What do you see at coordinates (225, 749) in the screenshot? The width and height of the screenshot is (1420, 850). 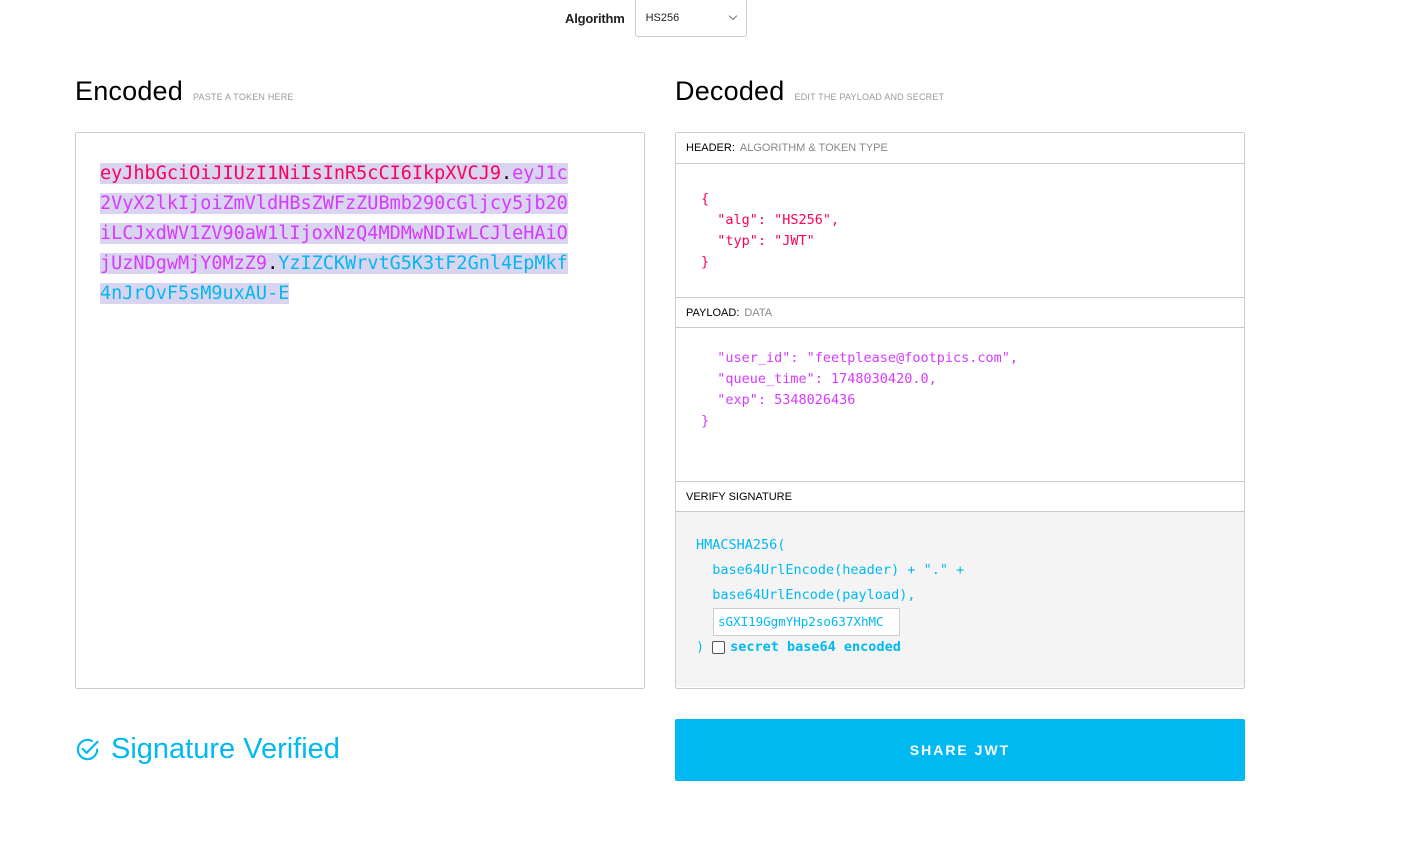 I see `signature-verified-text: Signature Verified` at bounding box center [225, 749].